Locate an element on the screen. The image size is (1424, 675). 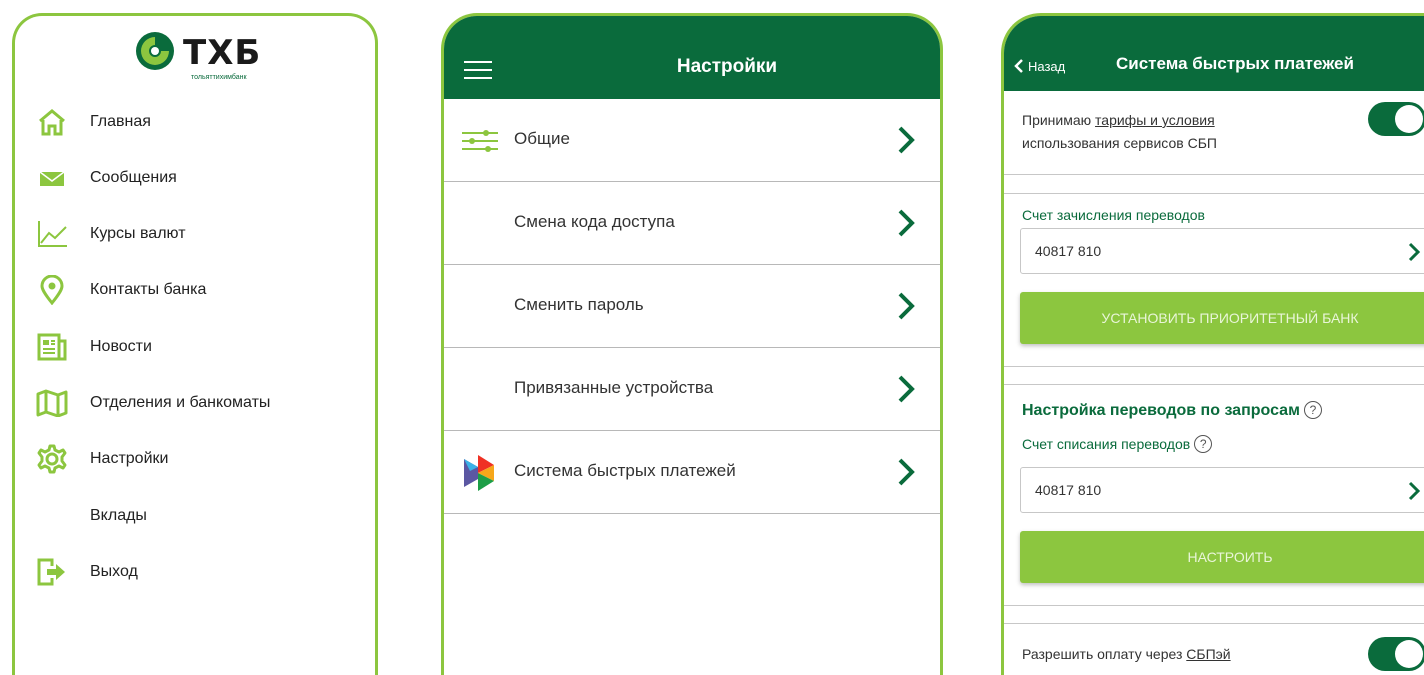
settings-row-label: Сменить пароль is located at coordinates (579, 304).